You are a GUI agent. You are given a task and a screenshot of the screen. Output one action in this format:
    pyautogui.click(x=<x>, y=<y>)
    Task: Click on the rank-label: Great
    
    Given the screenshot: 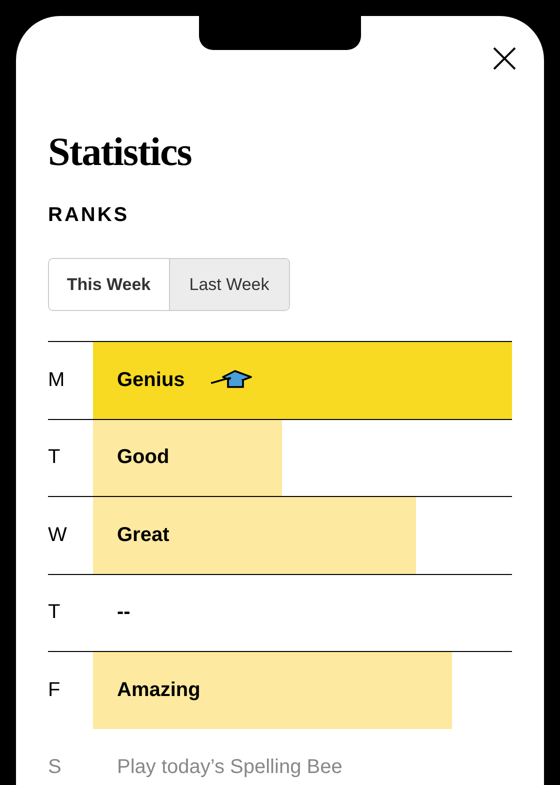 What is the action you would take?
    pyautogui.click(x=143, y=535)
    